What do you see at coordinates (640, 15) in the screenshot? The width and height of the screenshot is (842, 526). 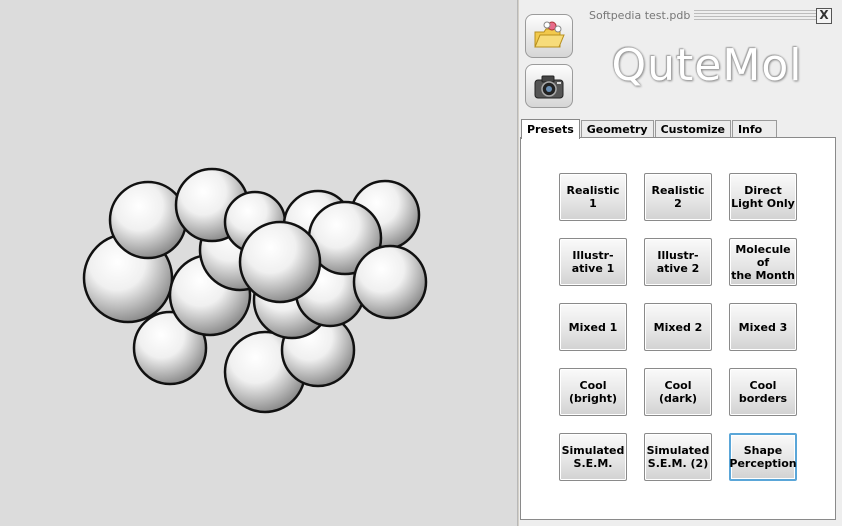 I see `window-title: Softpedia test.pdb` at bounding box center [640, 15].